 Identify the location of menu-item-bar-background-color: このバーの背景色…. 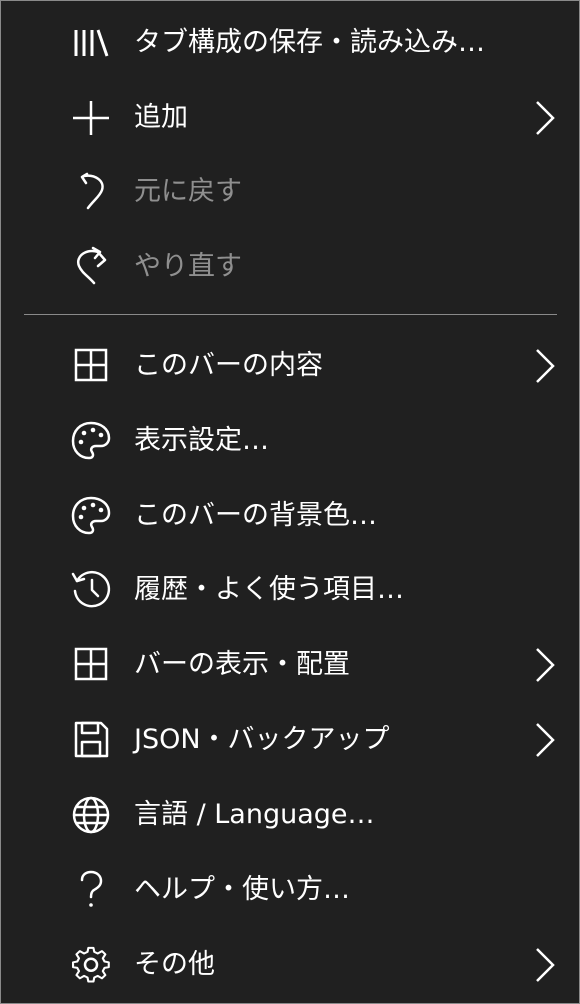
(290, 516).